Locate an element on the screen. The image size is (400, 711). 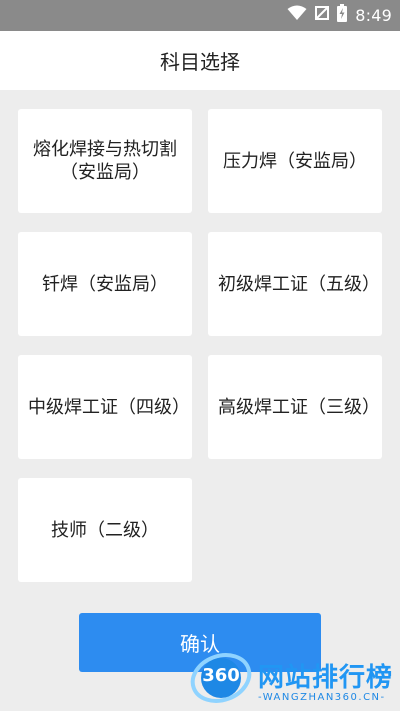
status-time: 8:49 is located at coordinates (373, 15).